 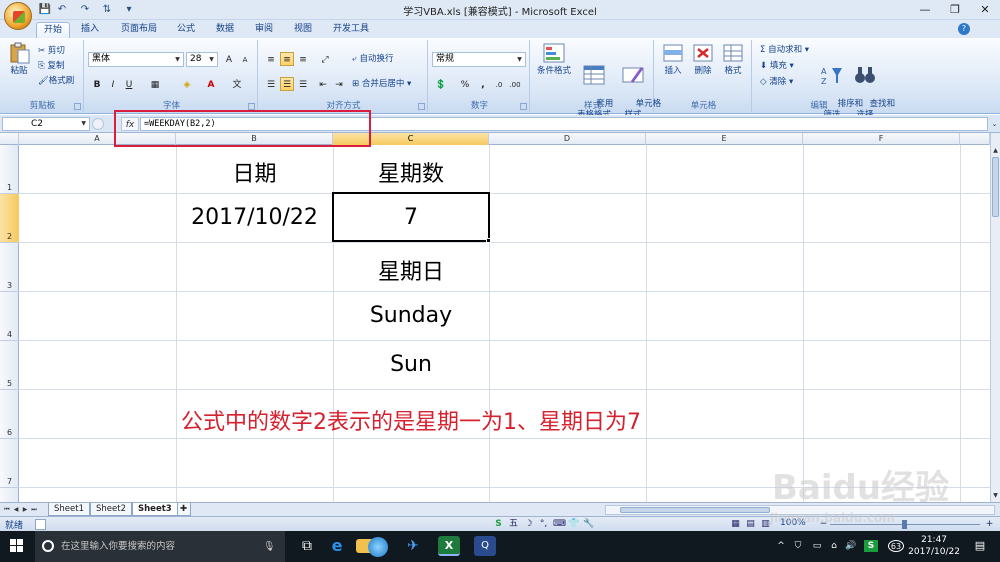 I want to click on orientation-icon: ⤢, so click(x=325, y=59).